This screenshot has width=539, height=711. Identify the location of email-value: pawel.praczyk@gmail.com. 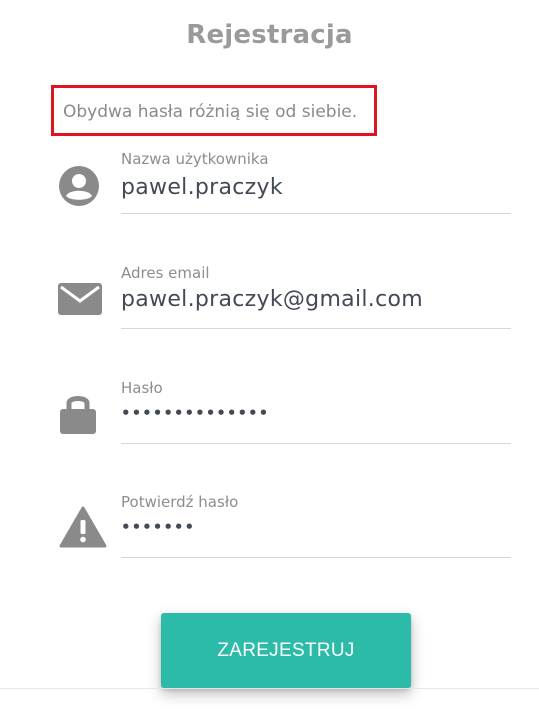
(272, 299).